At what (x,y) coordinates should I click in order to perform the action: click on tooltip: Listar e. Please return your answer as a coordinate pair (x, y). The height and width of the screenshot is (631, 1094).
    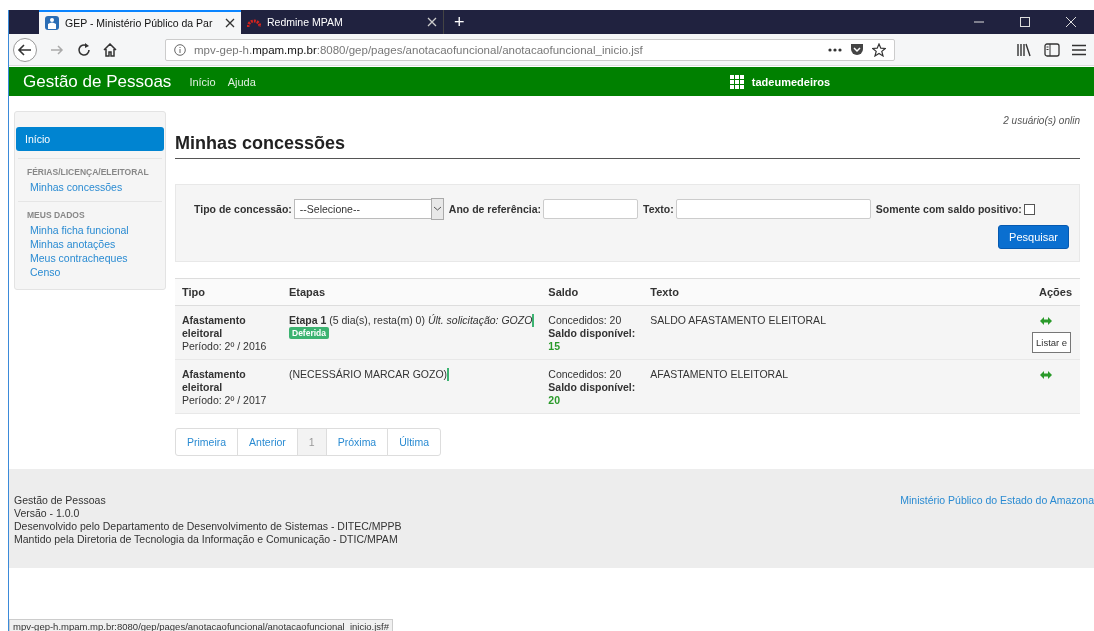
    Looking at the image, I should click on (1052, 342).